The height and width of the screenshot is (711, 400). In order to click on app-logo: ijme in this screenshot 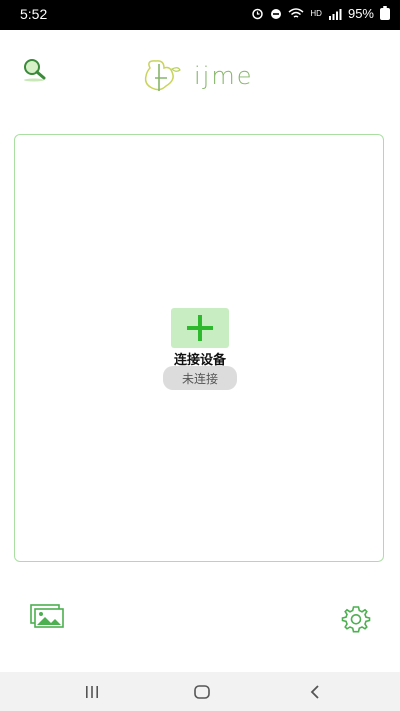, I will do `click(197, 76)`.